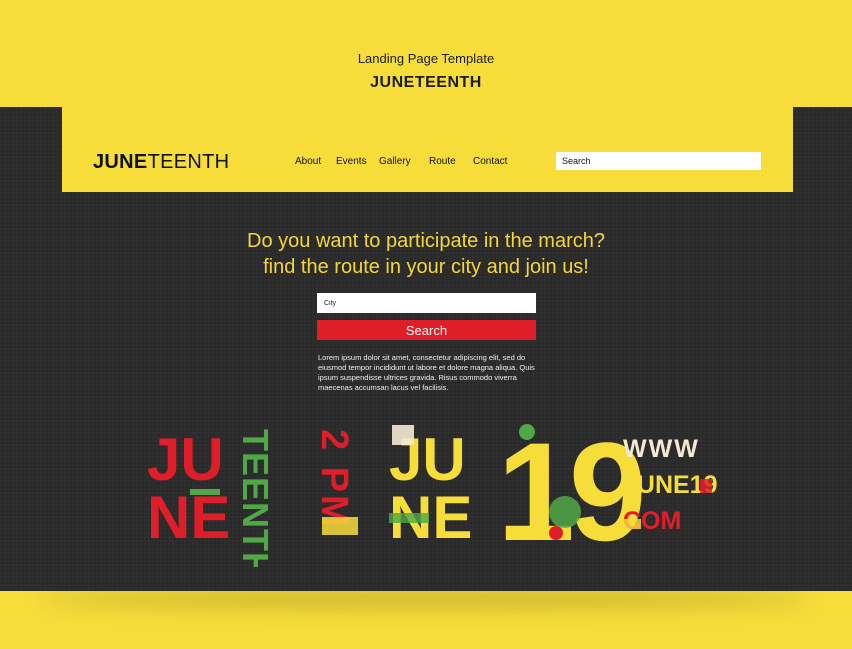  I want to click on city-input, so click(426, 303).